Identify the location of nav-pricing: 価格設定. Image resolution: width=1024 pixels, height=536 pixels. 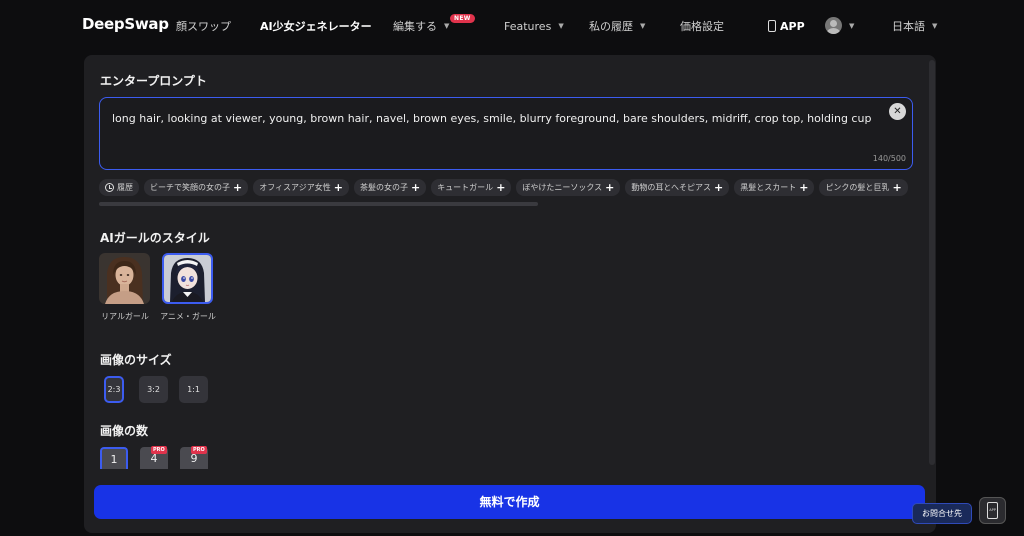
(702, 26).